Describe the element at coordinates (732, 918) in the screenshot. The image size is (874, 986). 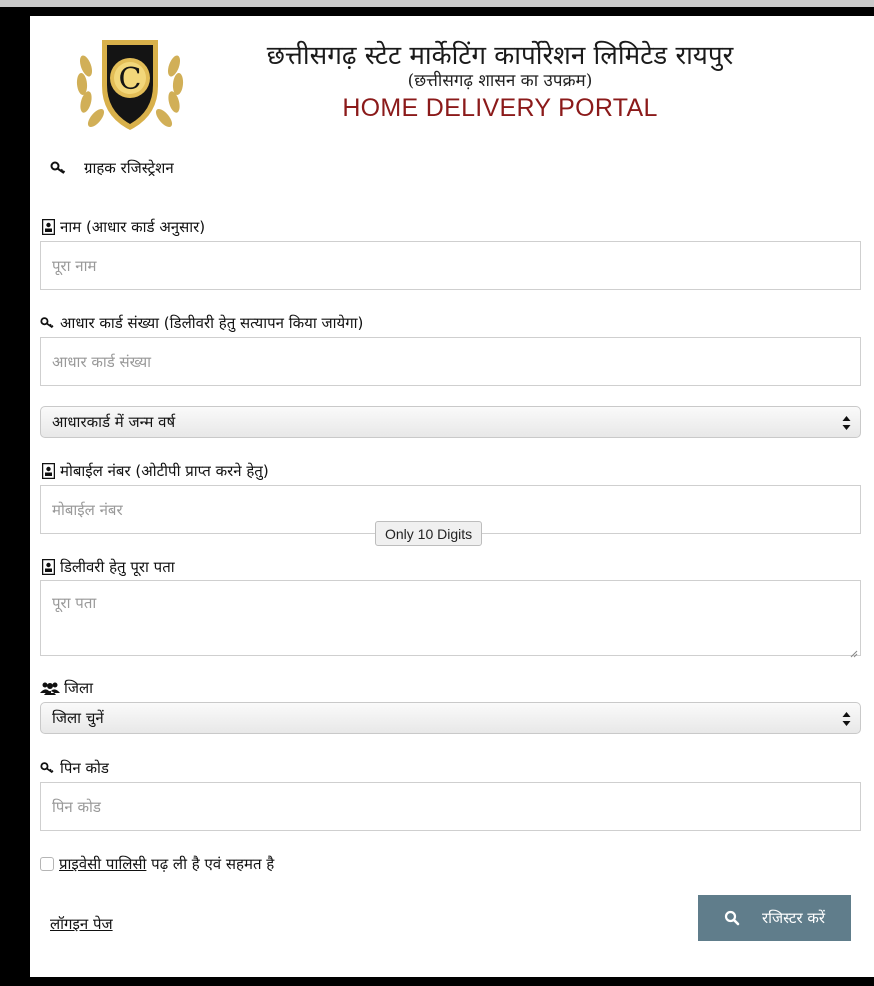
I see `search-icon` at that location.